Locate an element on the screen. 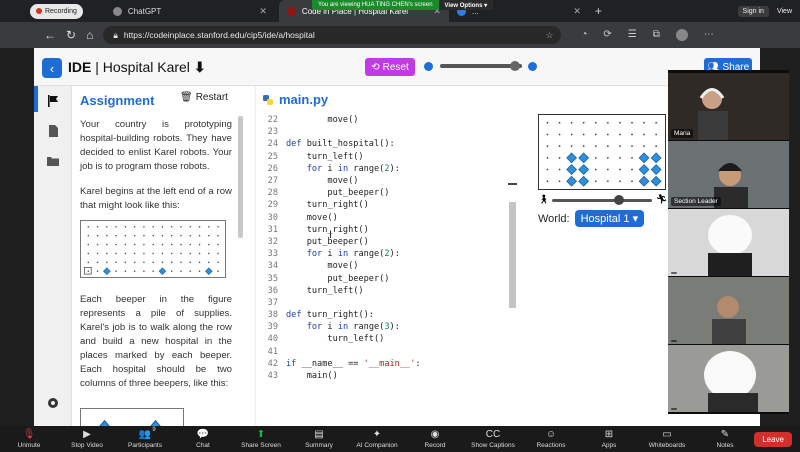 Image resolution: width=800 pixels, height=452 pixels. code-line: 27 move() is located at coordinates (386, 181).